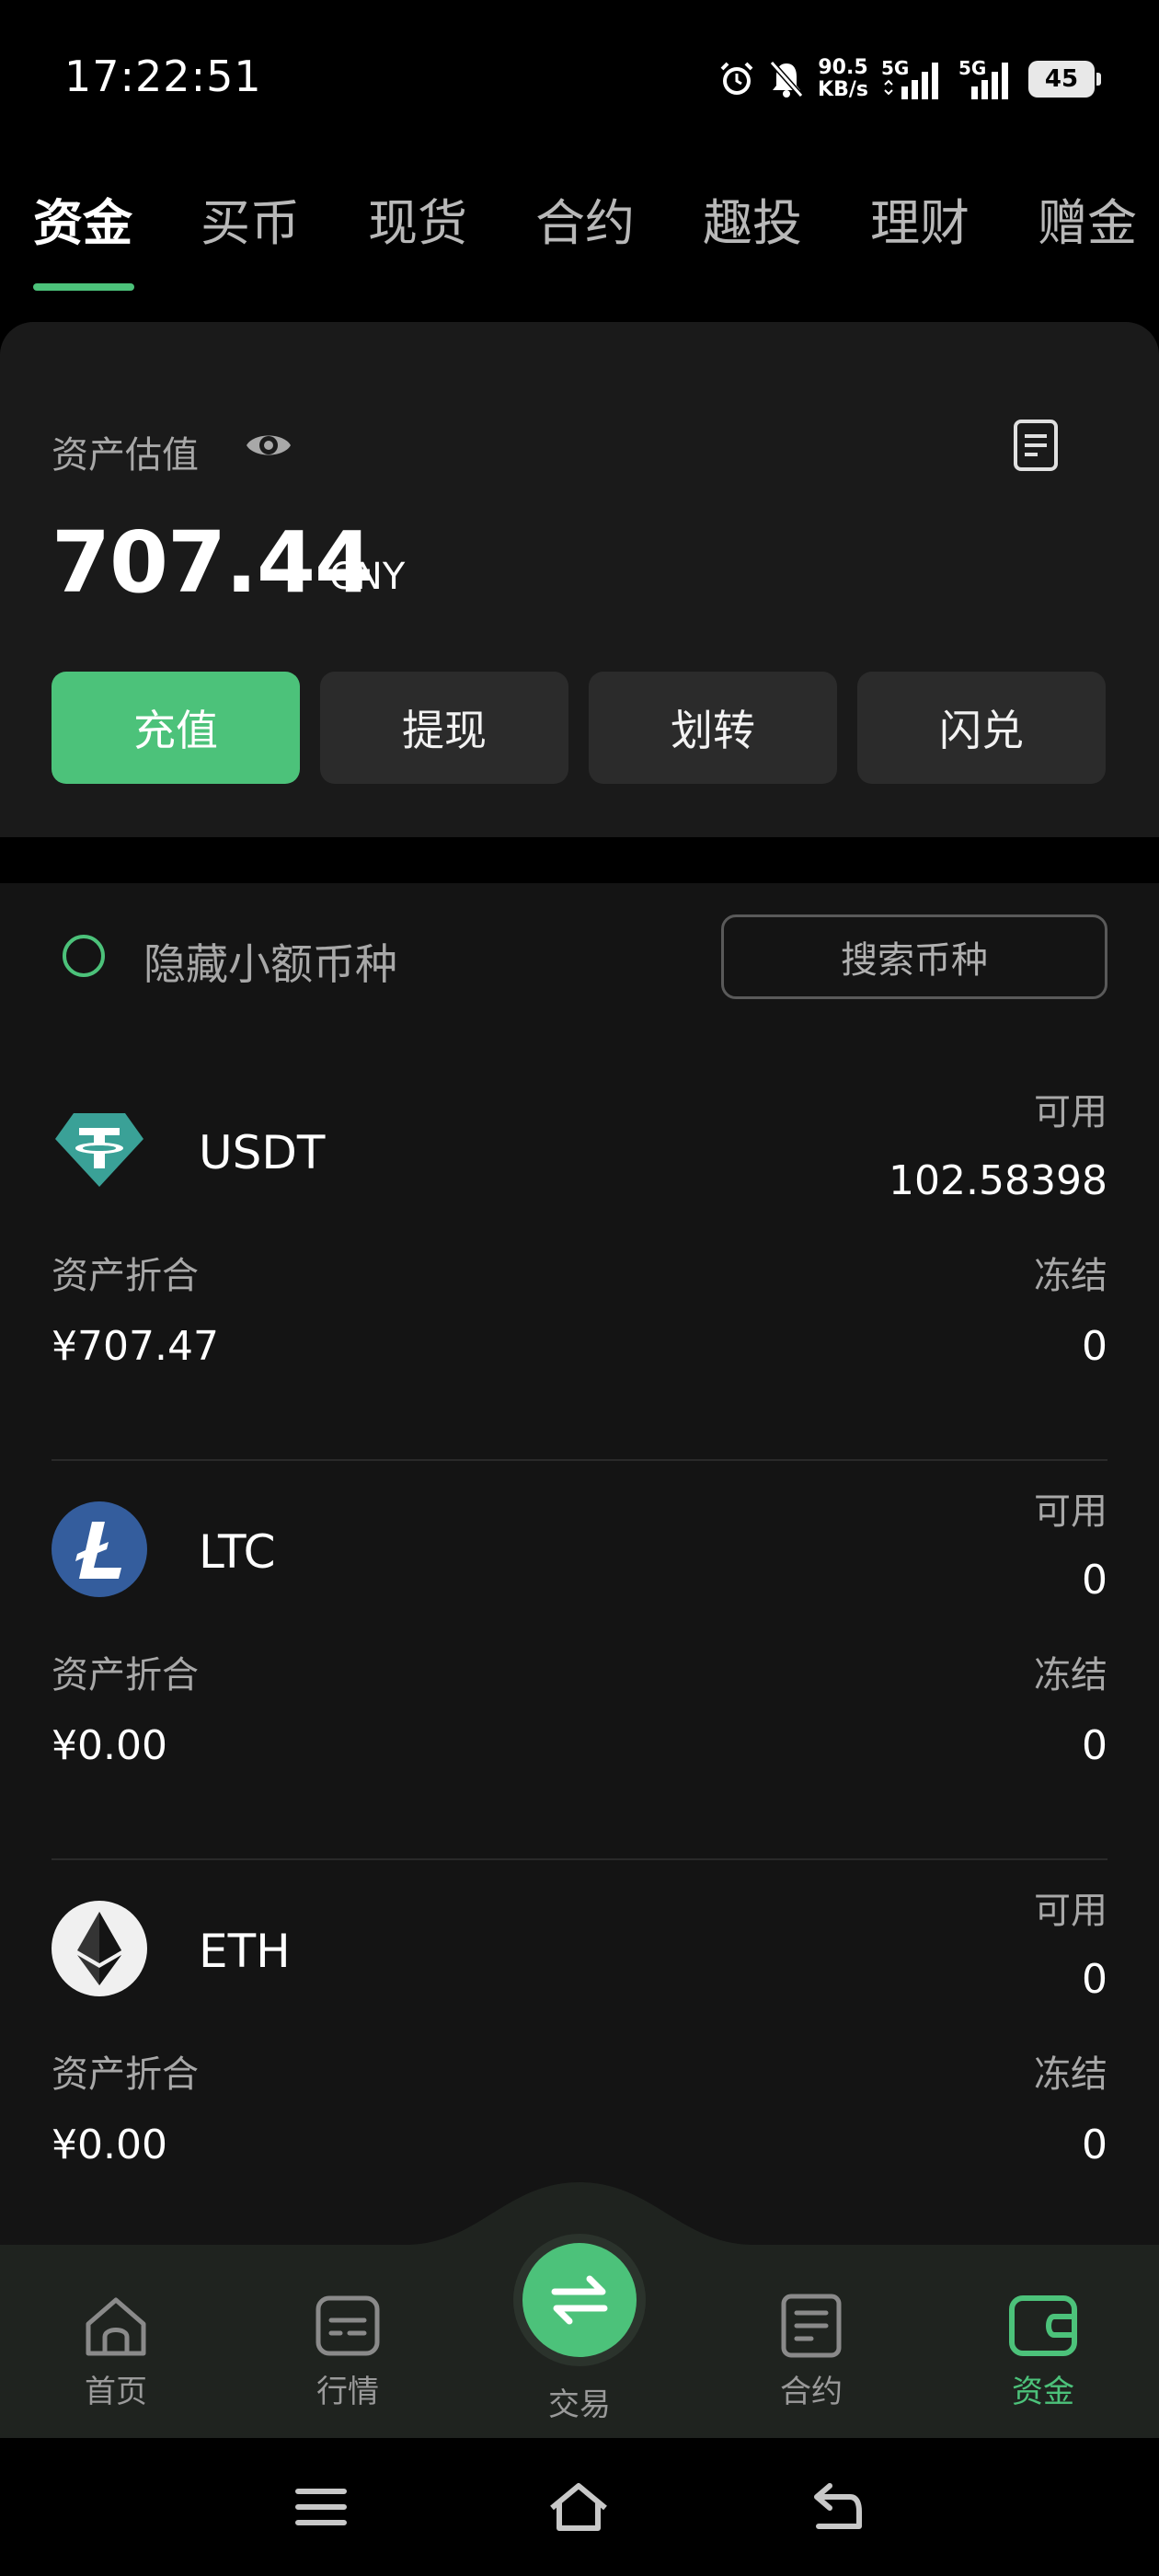 This screenshot has width=1159, height=2576. What do you see at coordinates (367, 577) in the screenshot?
I see `asset-unit: CNY` at bounding box center [367, 577].